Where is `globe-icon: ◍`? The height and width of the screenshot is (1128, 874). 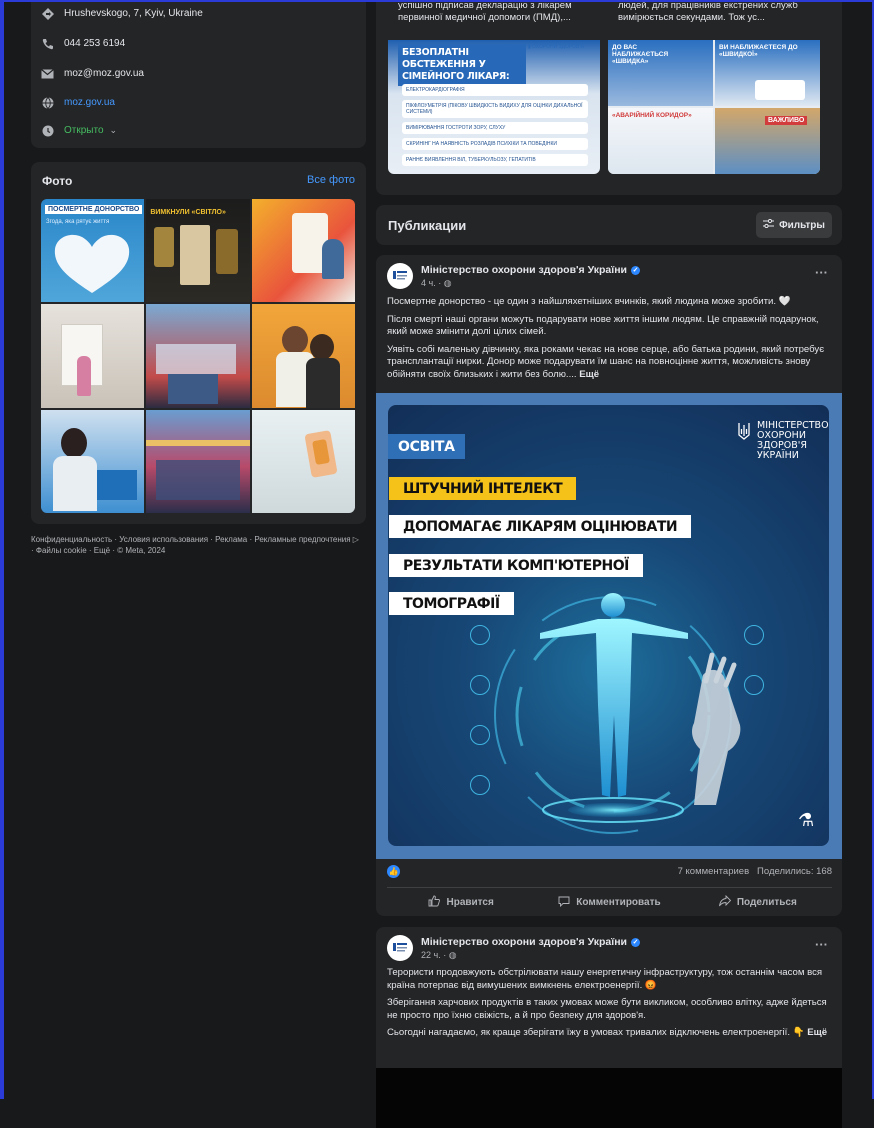
globe-icon: ◍ is located at coordinates (447, 283).